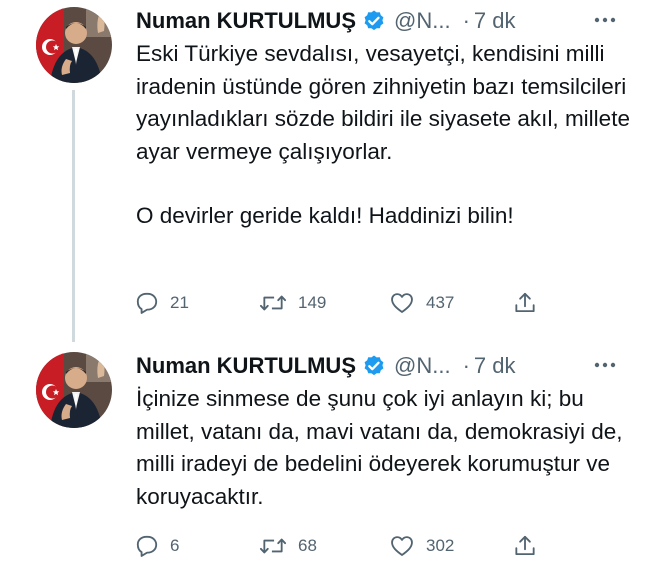 This screenshot has width=650, height=570. Describe the element at coordinates (161, 303) in the screenshot. I see `reply-button: 21` at that location.